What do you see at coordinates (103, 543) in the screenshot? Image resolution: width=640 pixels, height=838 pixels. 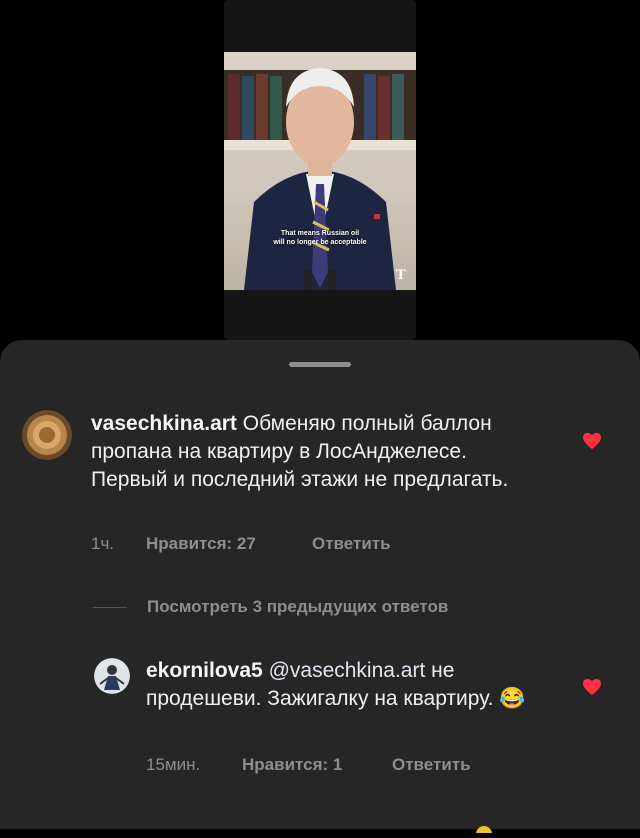 I see `comment-time: 1ч.` at bounding box center [103, 543].